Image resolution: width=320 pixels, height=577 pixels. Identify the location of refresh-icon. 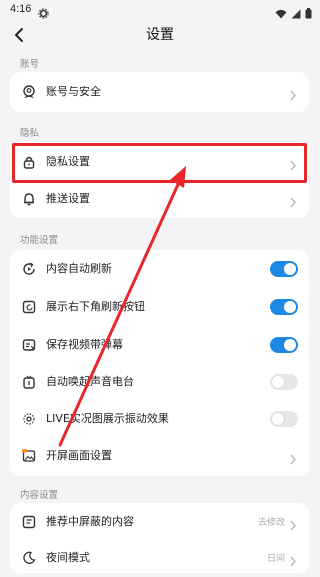
(29, 268).